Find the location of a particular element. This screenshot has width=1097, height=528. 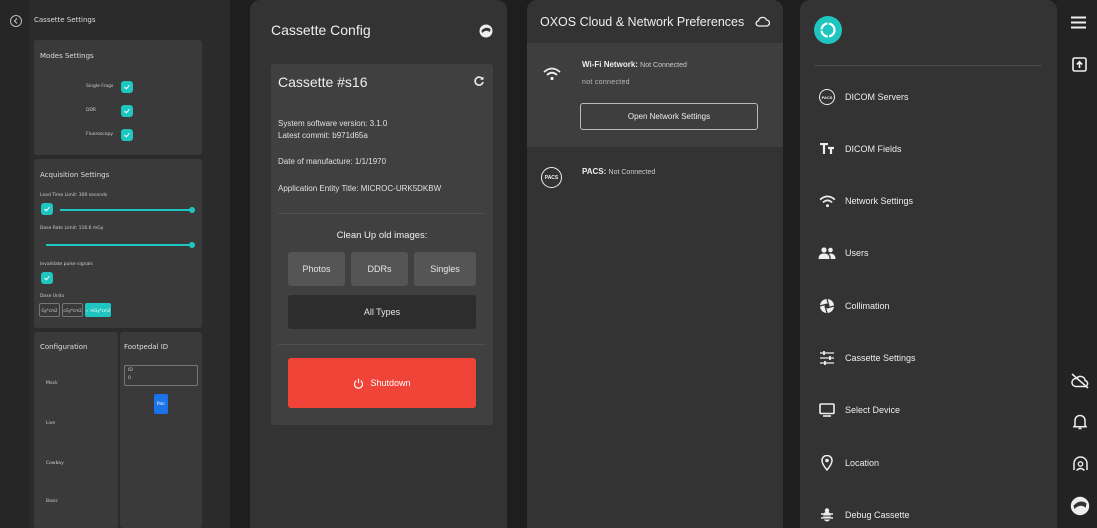

back-button is located at coordinates (16, 21).